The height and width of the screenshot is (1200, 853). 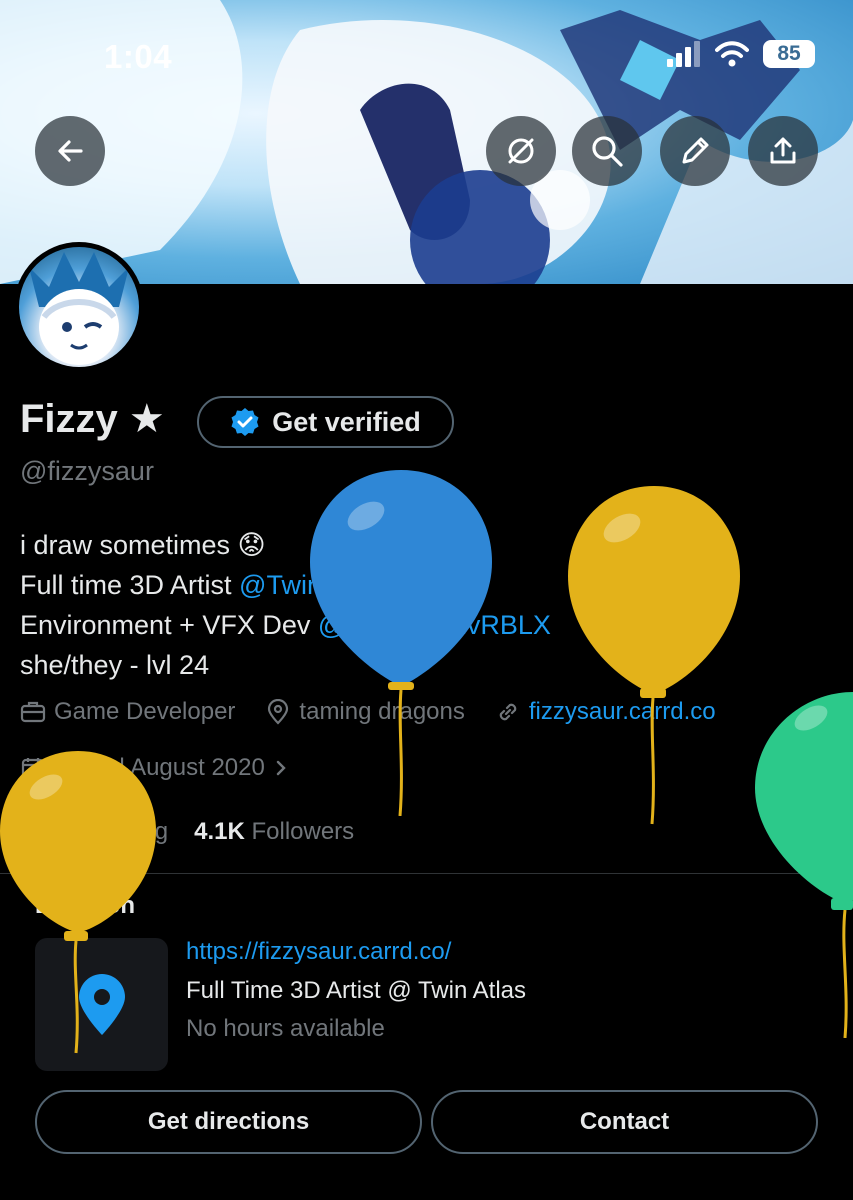 What do you see at coordinates (40, 831) in the screenshot?
I see `following-count: 515` at bounding box center [40, 831].